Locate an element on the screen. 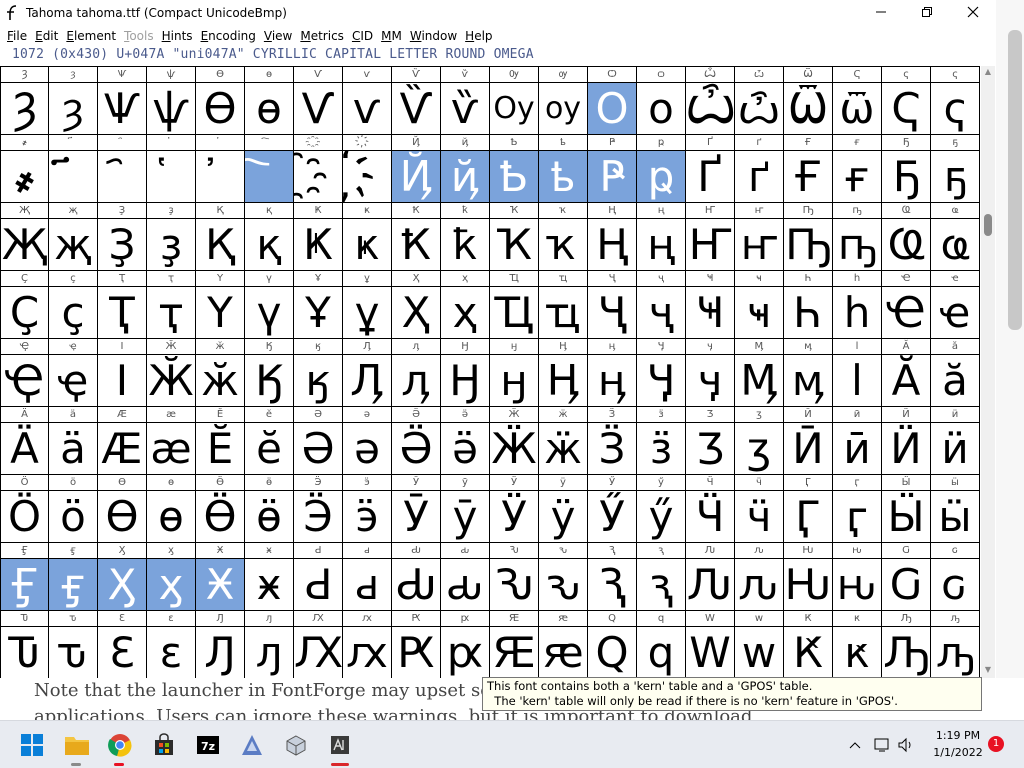 The width and height of the screenshot is (1024, 768). glyph-cell: ԀԀ is located at coordinates (318, 576).